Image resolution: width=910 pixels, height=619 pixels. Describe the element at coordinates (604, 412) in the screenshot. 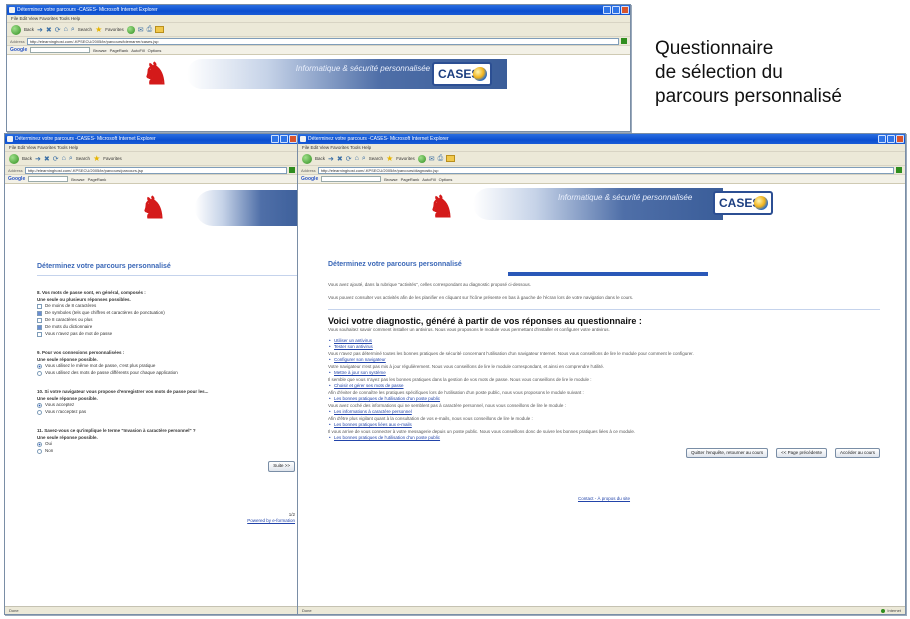

I see `list-item: Les informations à caractère personnel` at that location.